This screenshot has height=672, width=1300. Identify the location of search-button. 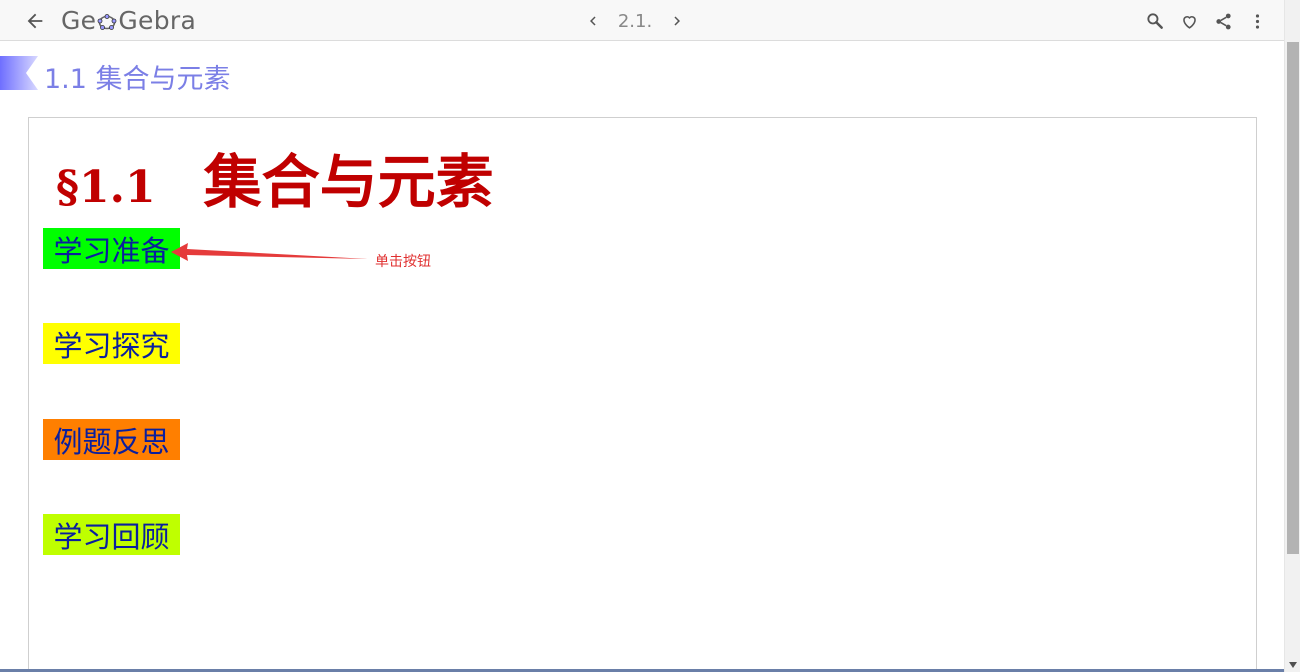
(1155, 21).